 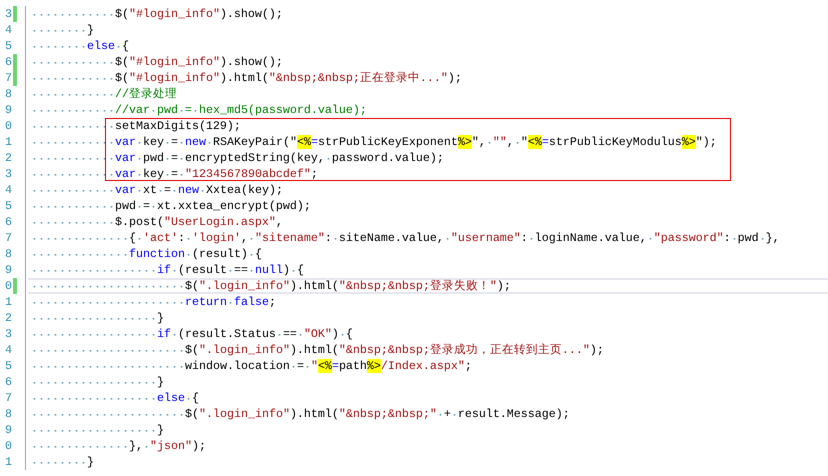 What do you see at coordinates (300, 414) in the screenshot?
I see `code-line: $(".login_info").html("&nbsp;&nbsp;" + result.Message);` at bounding box center [300, 414].